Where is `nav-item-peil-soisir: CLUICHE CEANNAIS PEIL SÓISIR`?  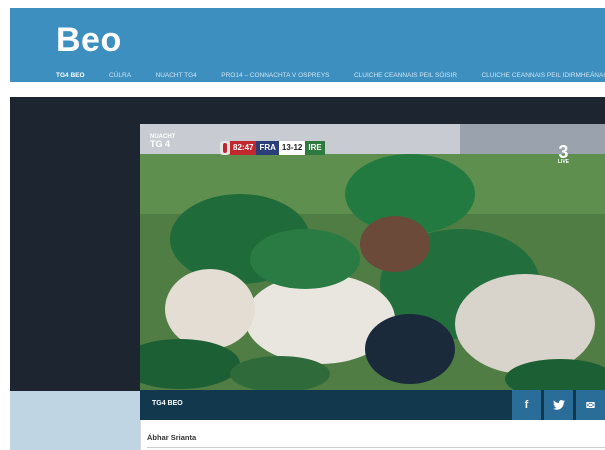 nav-item-peil-soisir: CLUICHE CEANNAIS PEIL SÓISIR is located at coordinates (405, 76).